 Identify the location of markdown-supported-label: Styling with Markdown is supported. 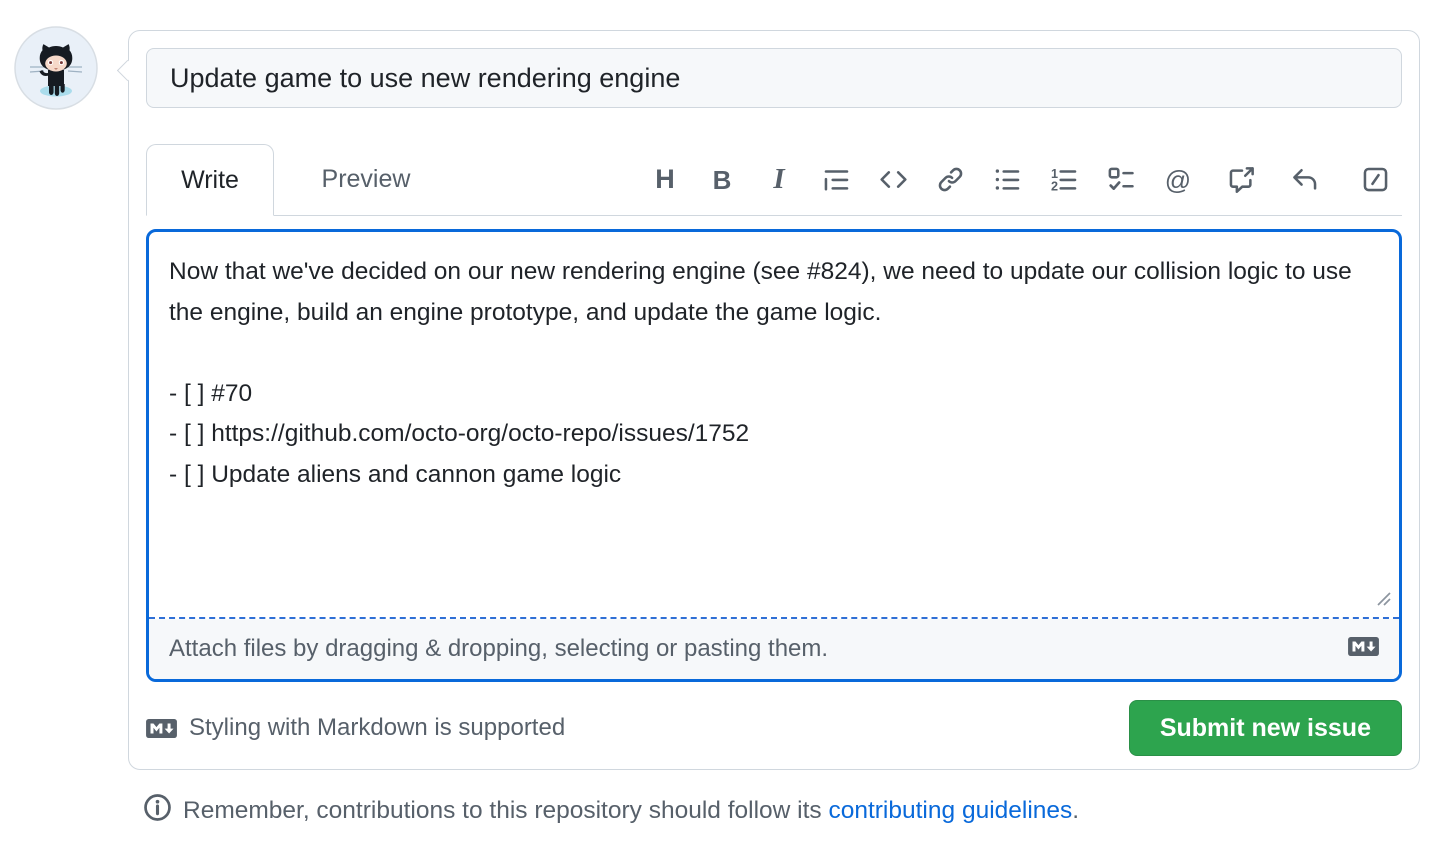
(377, 727).